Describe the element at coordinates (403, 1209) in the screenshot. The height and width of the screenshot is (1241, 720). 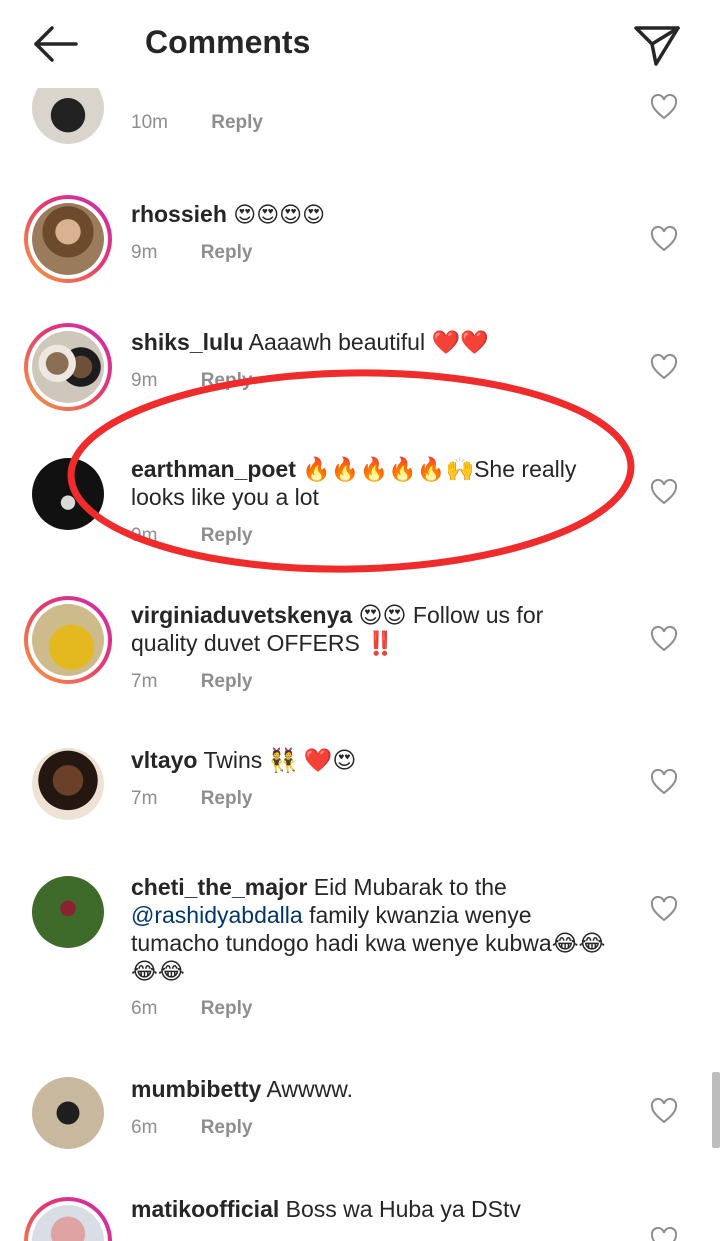
I see `comment-text: Boss wa Huba ya DStv` at that location.